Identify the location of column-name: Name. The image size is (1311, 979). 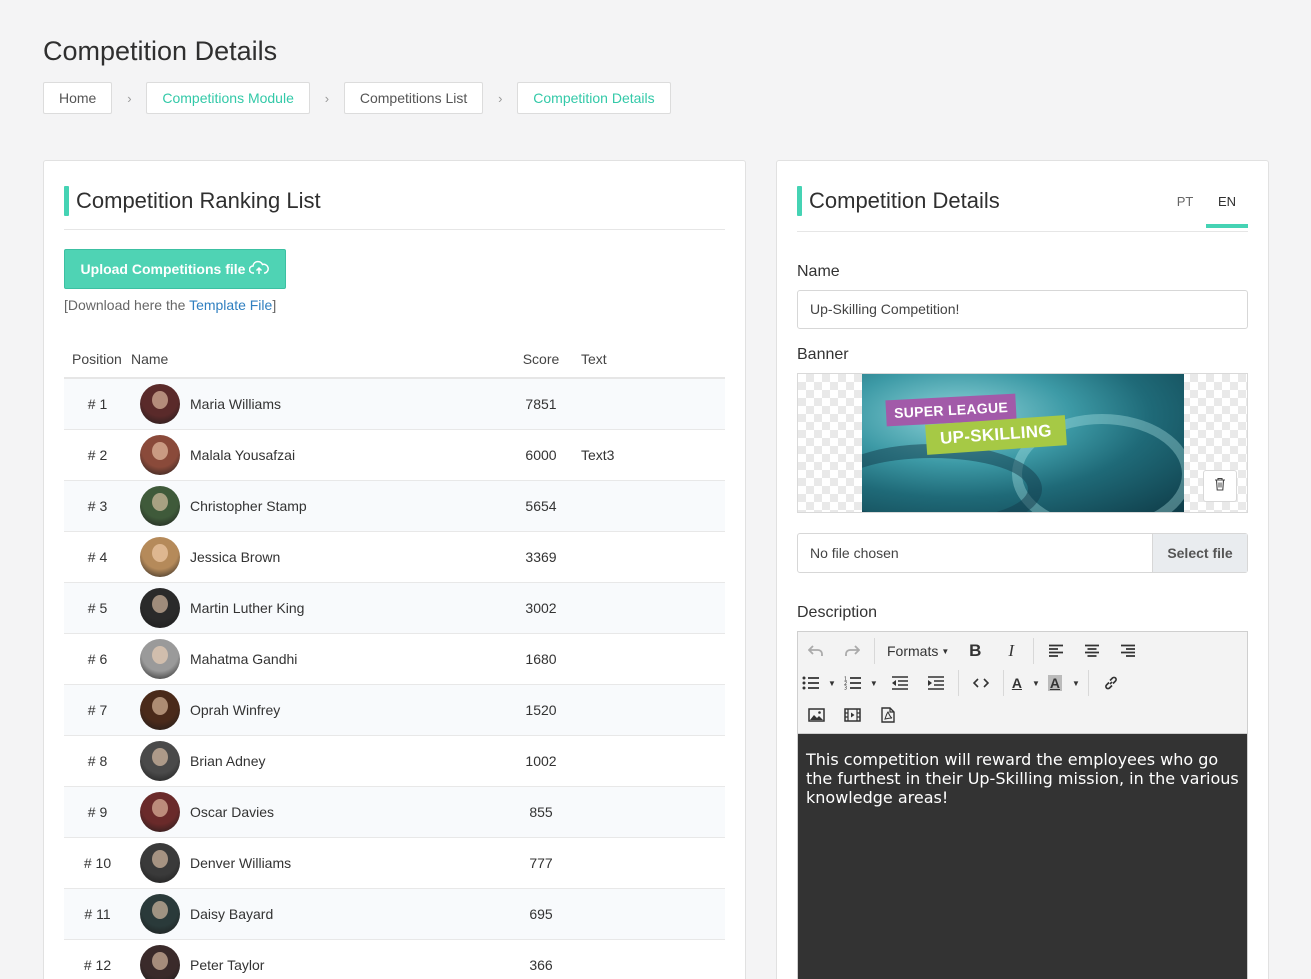
(321, 360).